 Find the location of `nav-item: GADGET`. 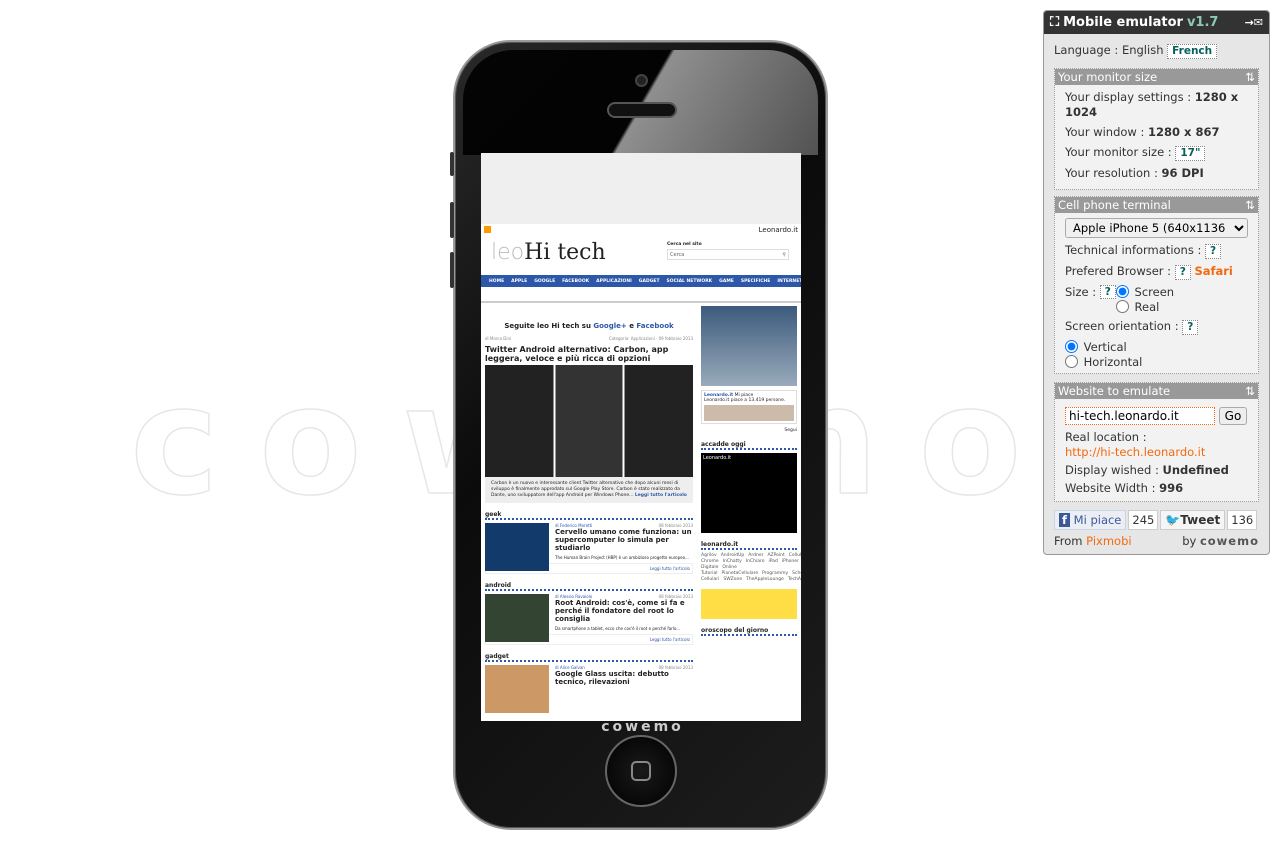

nav-item: GADGET is located at coordinates (649, 281).